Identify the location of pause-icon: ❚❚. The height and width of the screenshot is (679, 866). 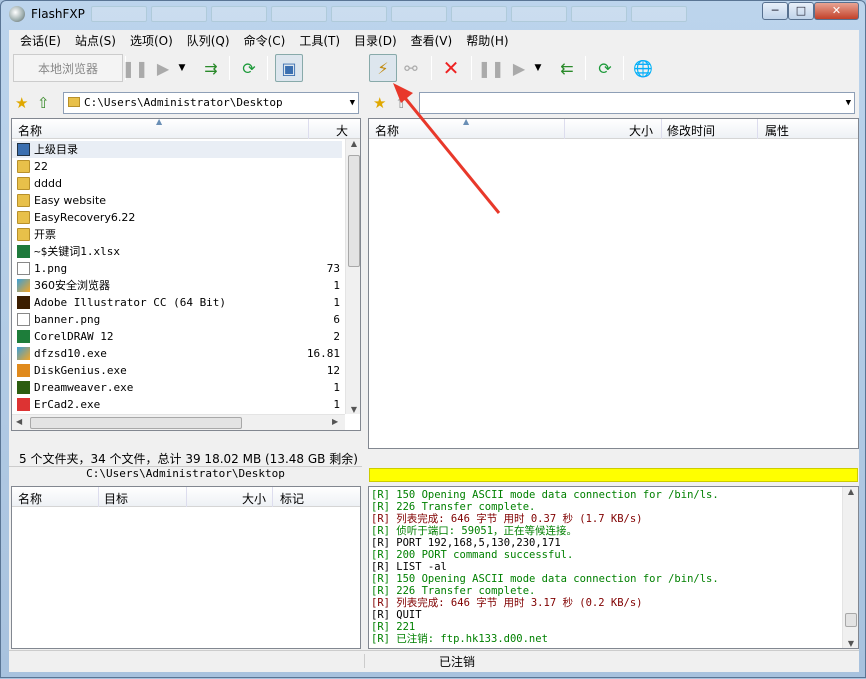
(135, 68).